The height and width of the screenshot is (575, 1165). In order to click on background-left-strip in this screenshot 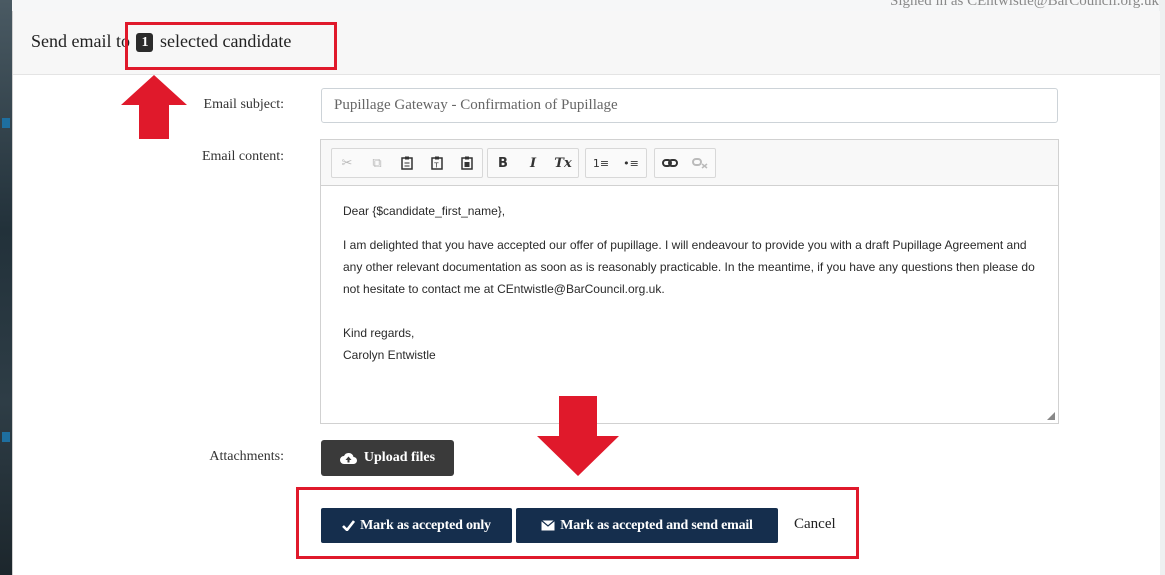, I will do `click(6, 287)`.